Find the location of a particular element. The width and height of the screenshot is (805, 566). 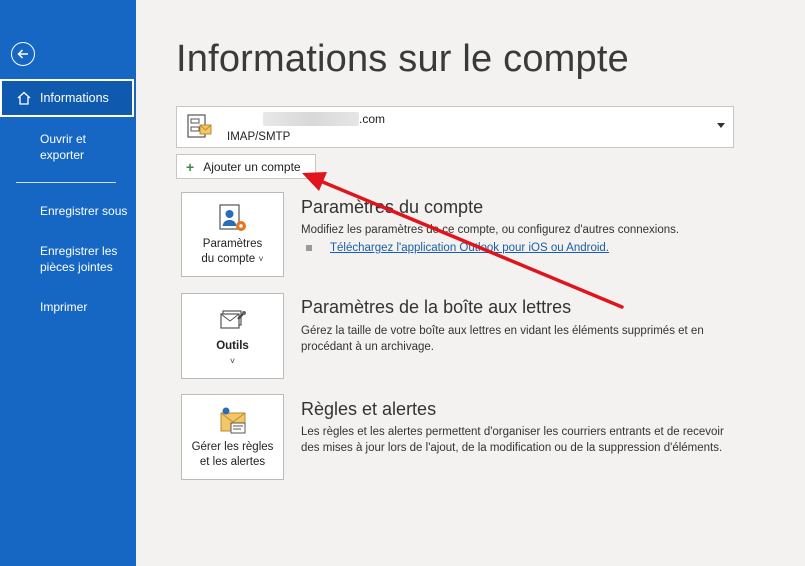

account-selector: .com IMAP/SMTP is located at coordinates (455, 127).